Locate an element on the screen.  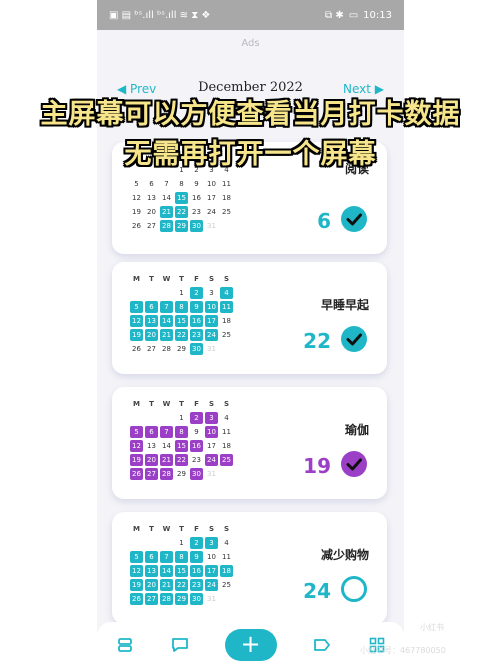
day-cell: 15 is located at coordinates (181, 571).